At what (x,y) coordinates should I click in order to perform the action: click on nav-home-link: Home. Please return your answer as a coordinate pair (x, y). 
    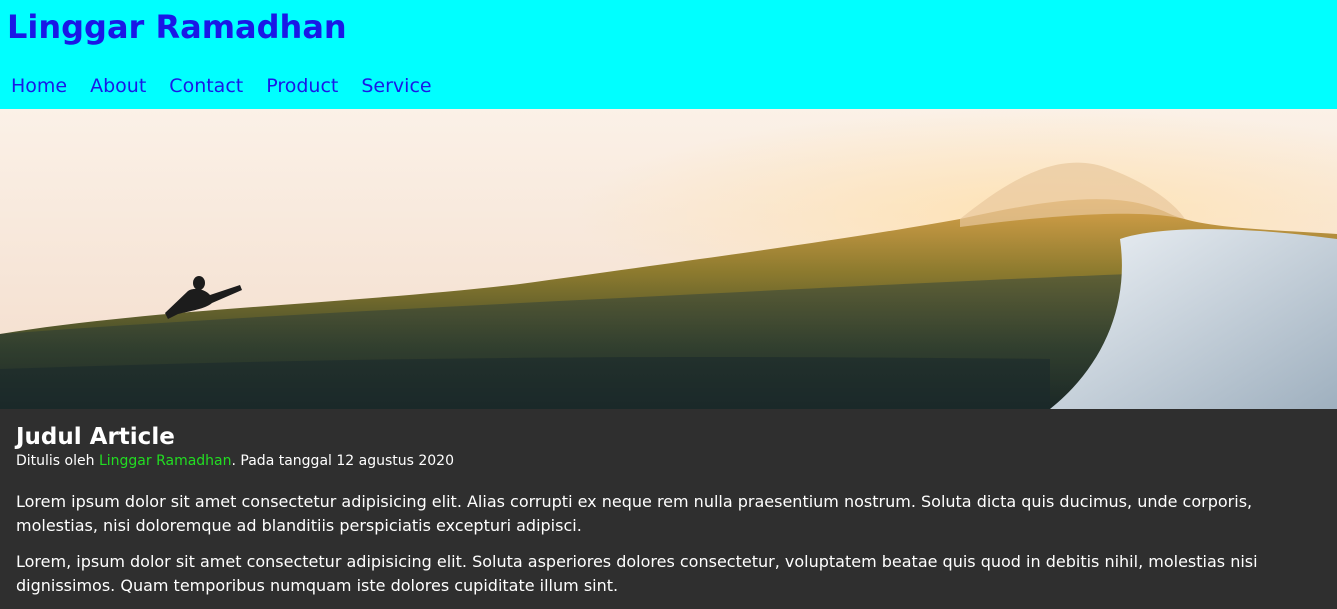
    Looking at the image, I should click on (39, 86).